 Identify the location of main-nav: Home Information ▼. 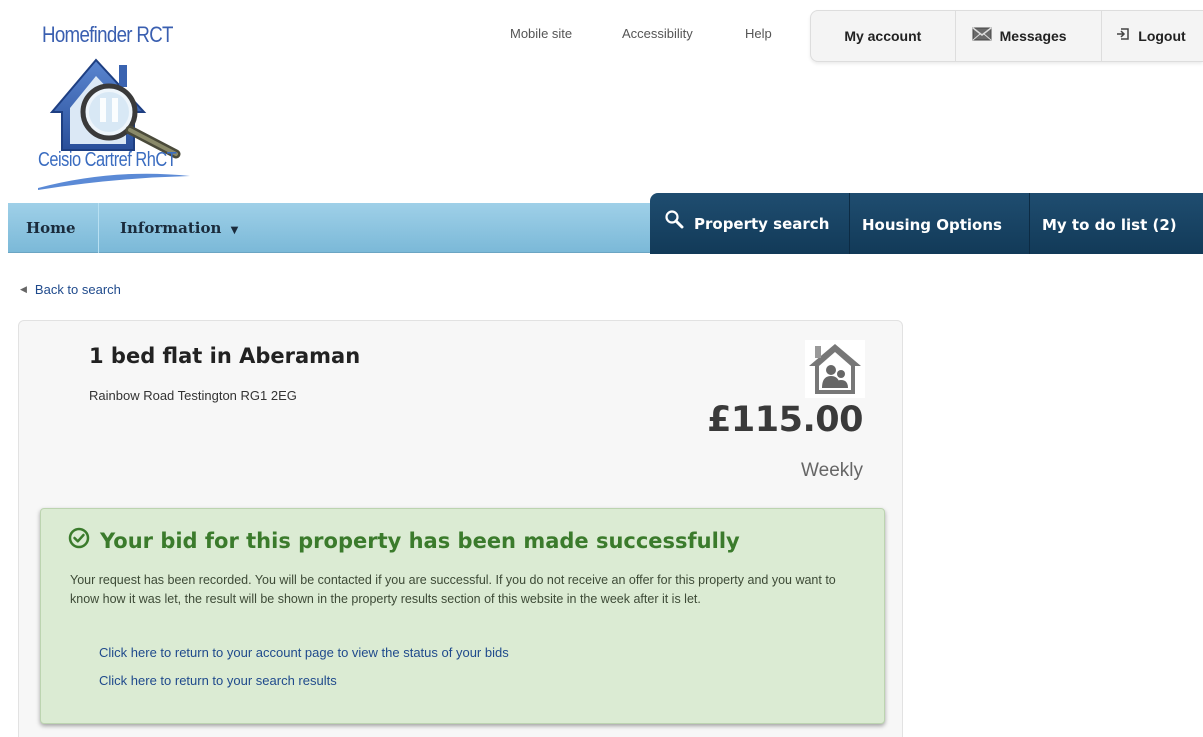
(329, 228).